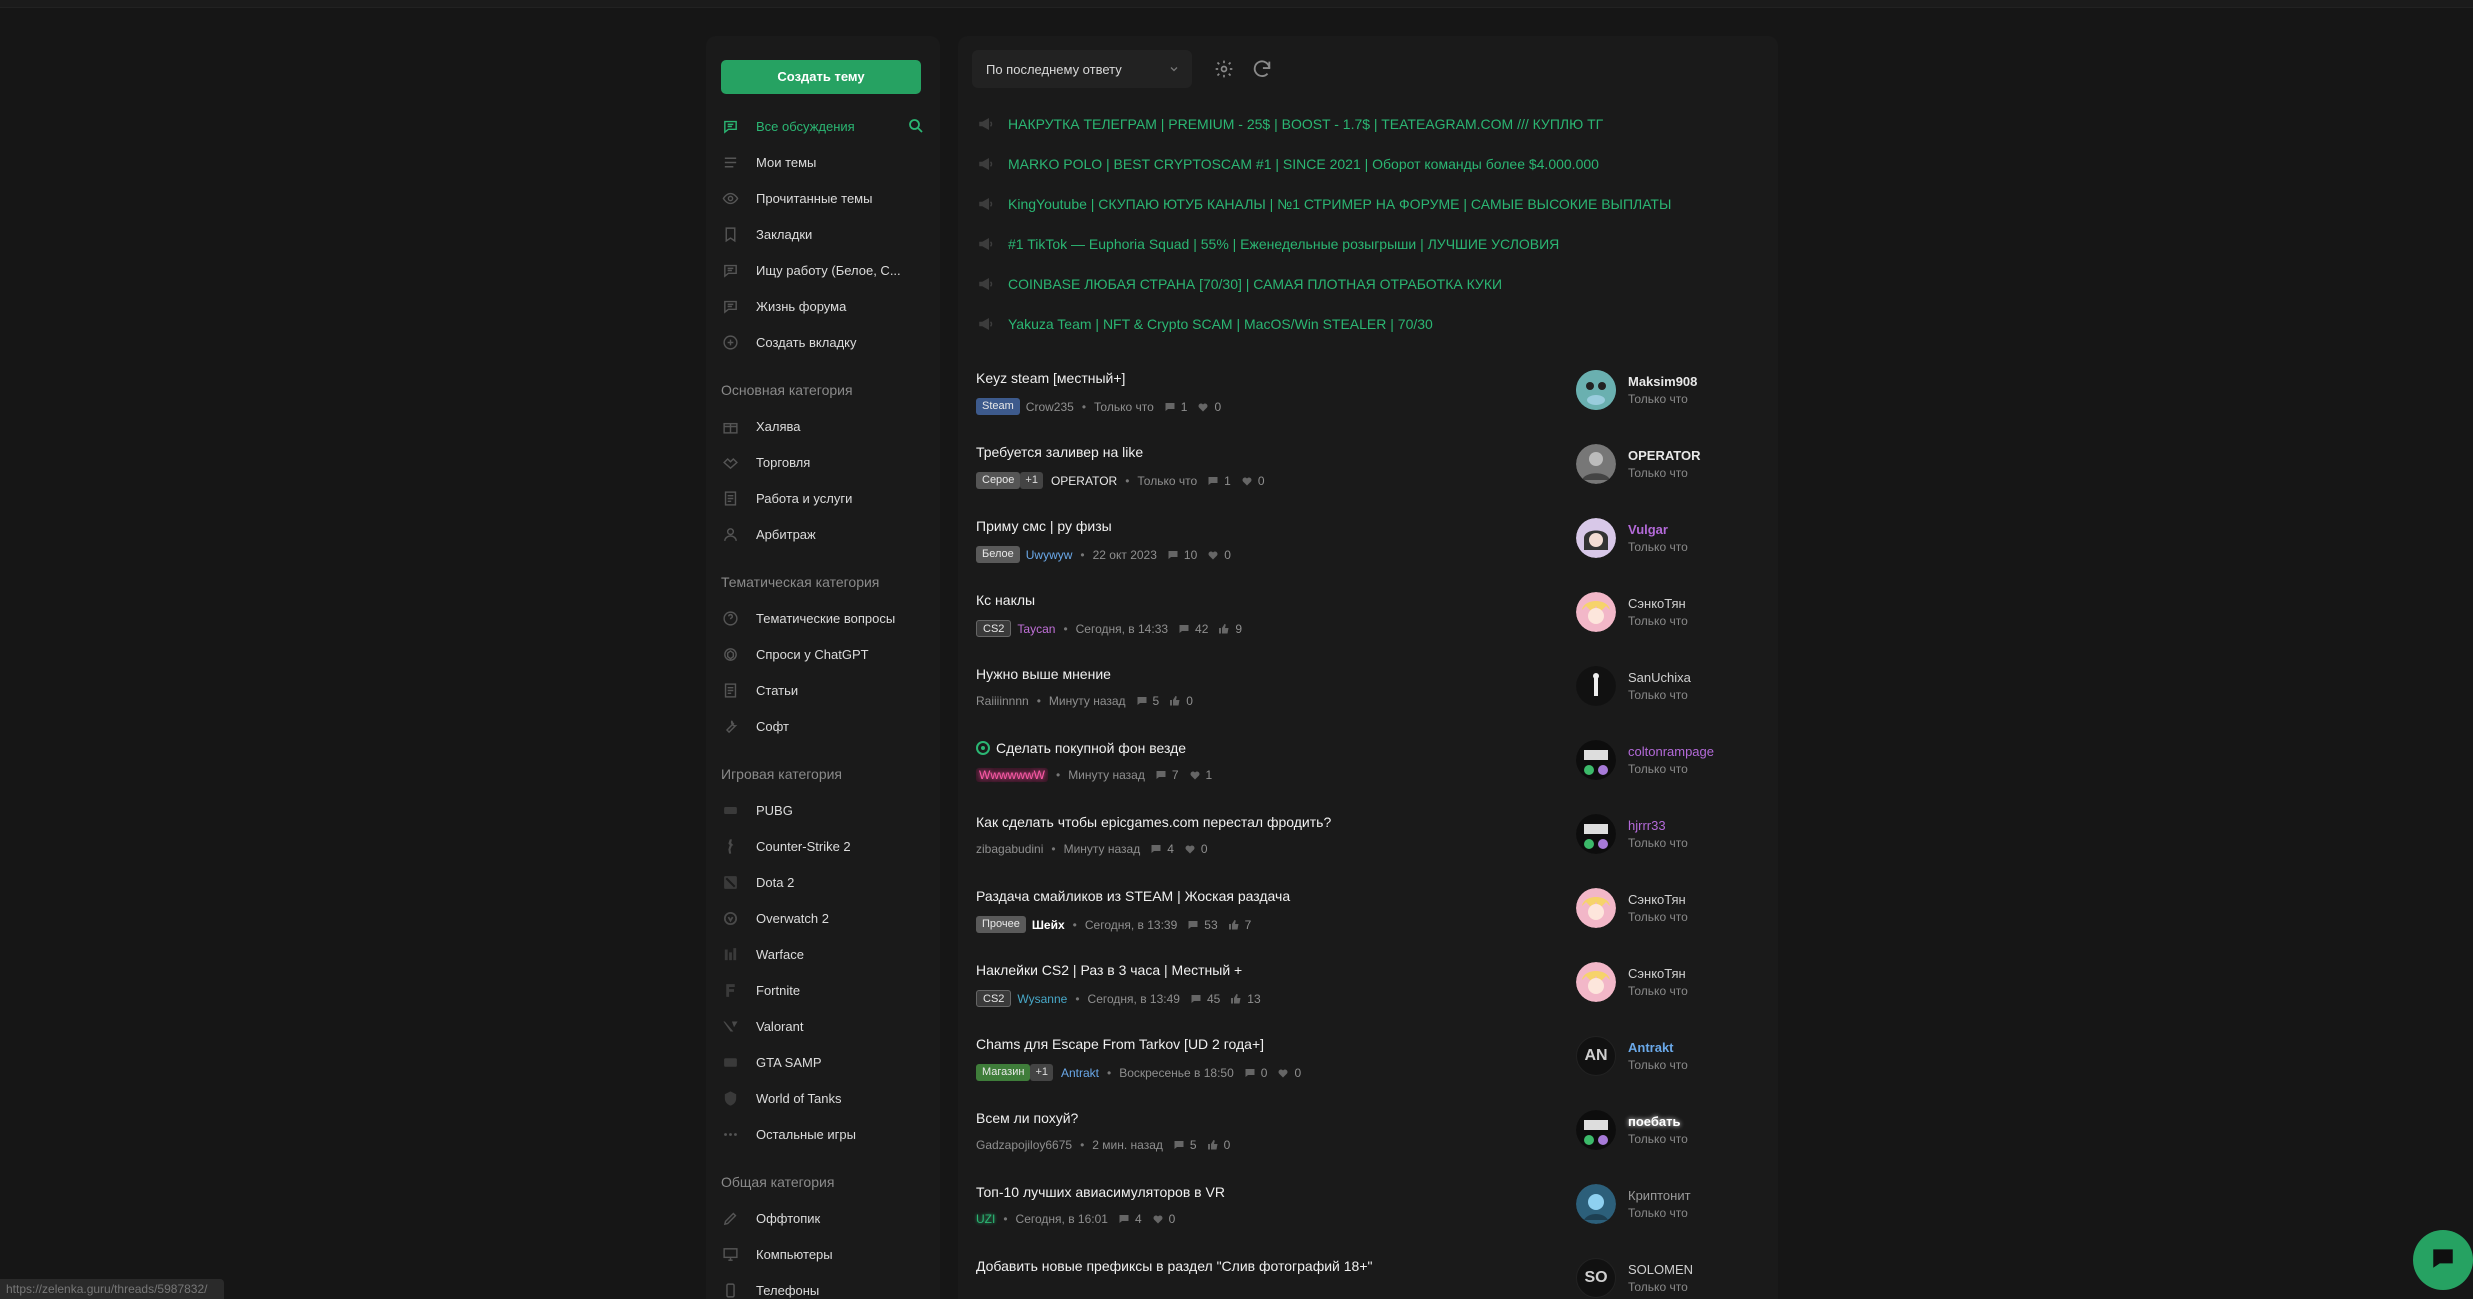 The width and height of the screenshot is (2473, 1299). I want to click on last-reply-user: Криптонит, so click(1659, 1195).